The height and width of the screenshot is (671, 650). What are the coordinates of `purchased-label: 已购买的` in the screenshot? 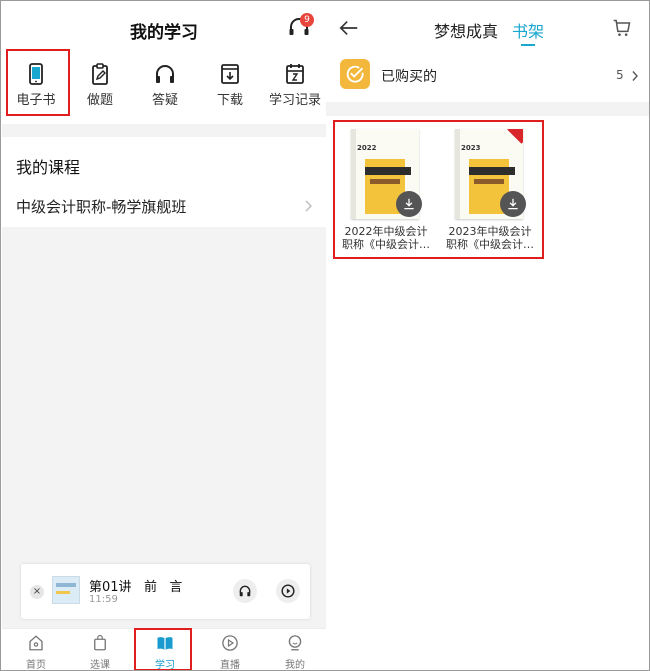 It's located at (409, 77).